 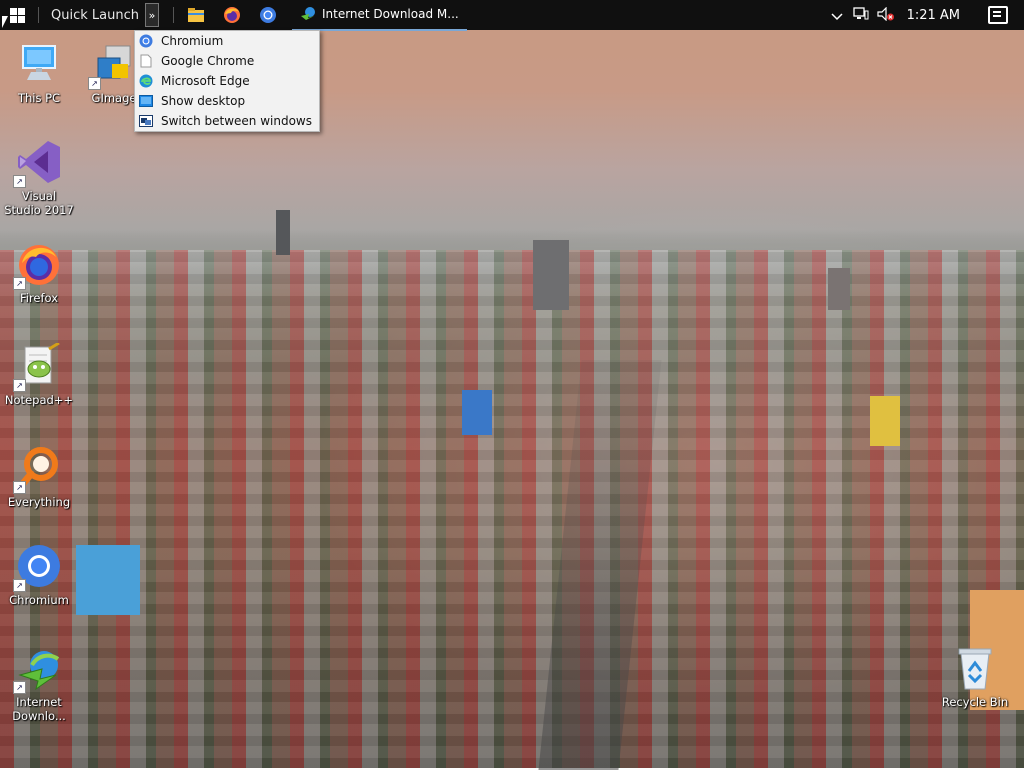 I want to click on desktop-icon-recycle-bin: Recycle Bin, so click(x=975, y=676).